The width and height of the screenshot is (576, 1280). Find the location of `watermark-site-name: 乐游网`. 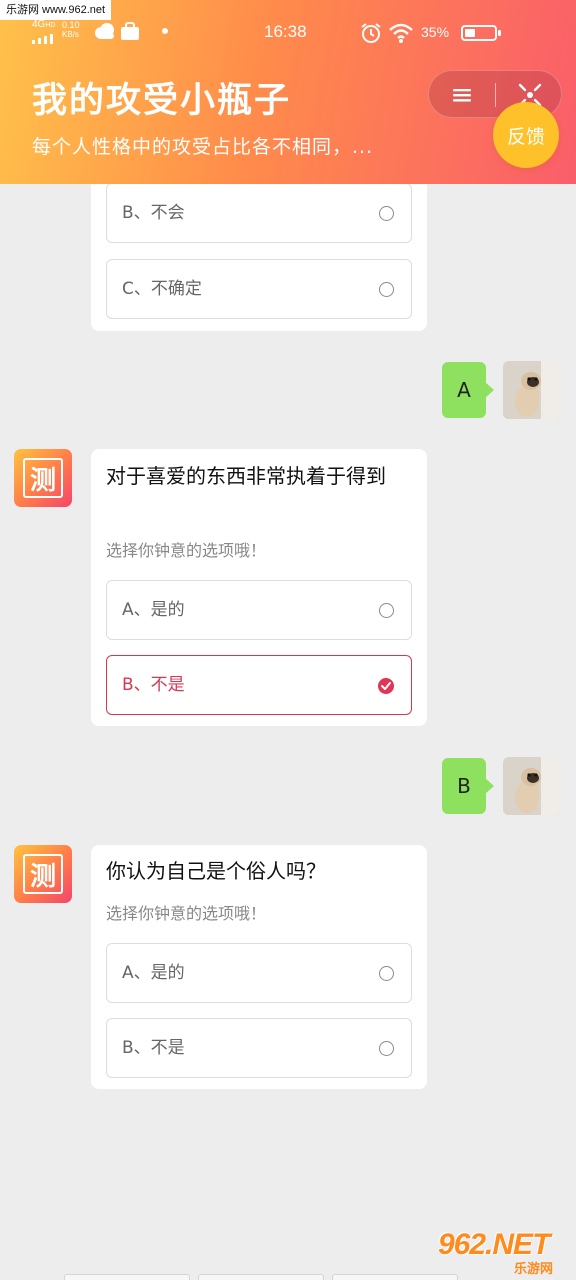

watermark-site-name: 乐游网 is located at coordinates (534, 1269).